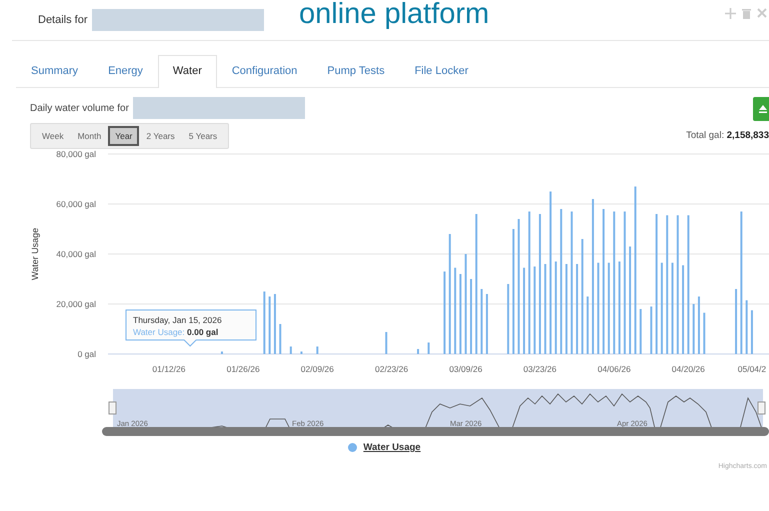  Describe the element at coordinates (55, 71) in the screenshot. I see `tab: Summary` at that location.